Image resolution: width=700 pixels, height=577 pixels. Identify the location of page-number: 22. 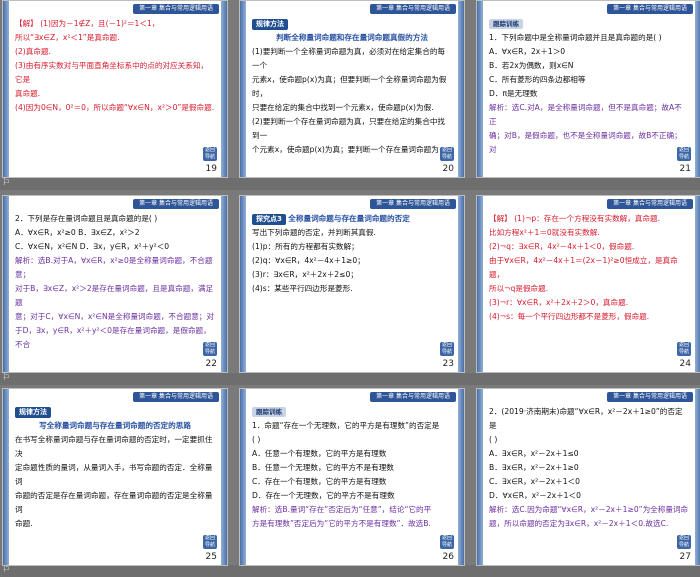
(211, 364).